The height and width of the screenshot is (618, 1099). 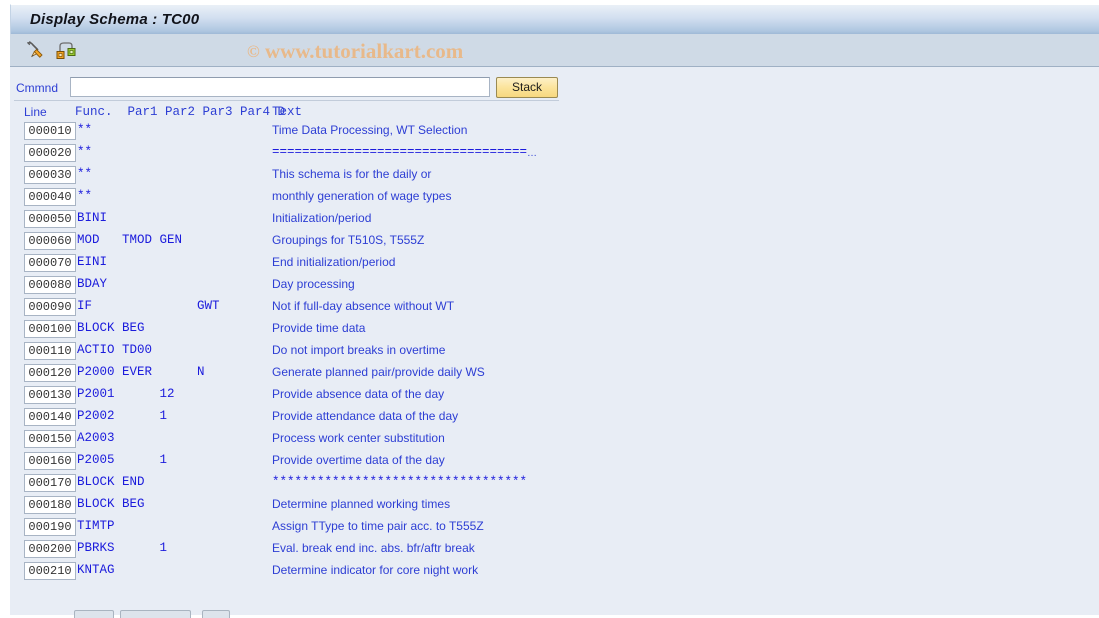 I want to click on row-code-cells: KNTAG, so click(x=96, y=570).